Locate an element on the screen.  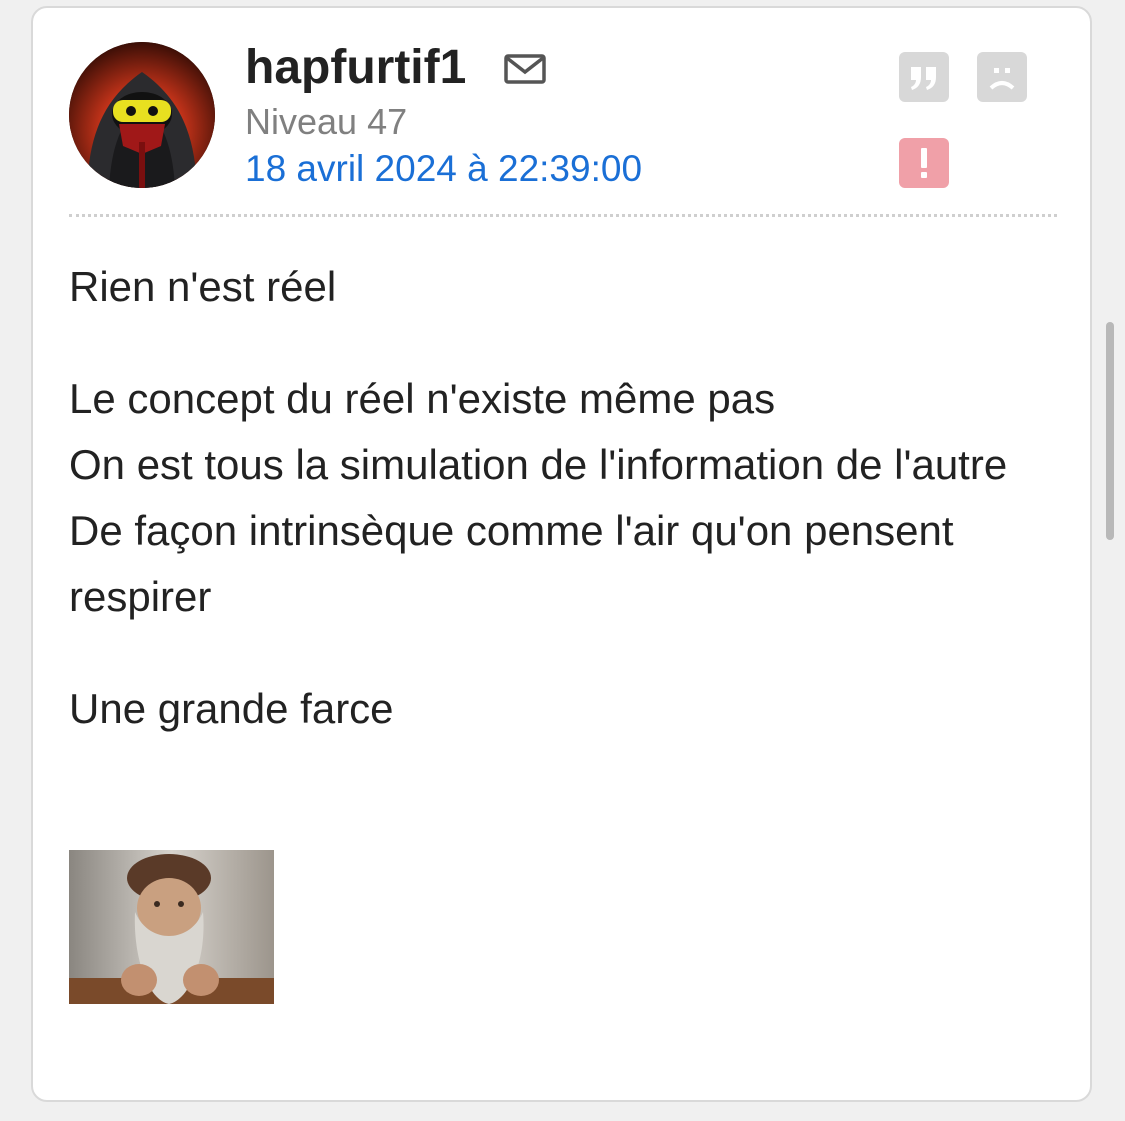
post-line: Une grande farce is located at coordinates (231, 708).